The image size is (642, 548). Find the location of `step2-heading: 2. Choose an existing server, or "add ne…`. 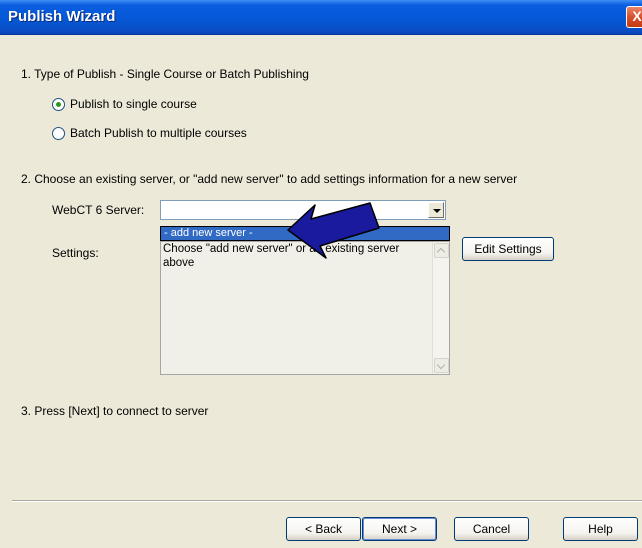

step2-heading: 2. Choose an existing server, or "add ne… is located at coordinates (269, 179).